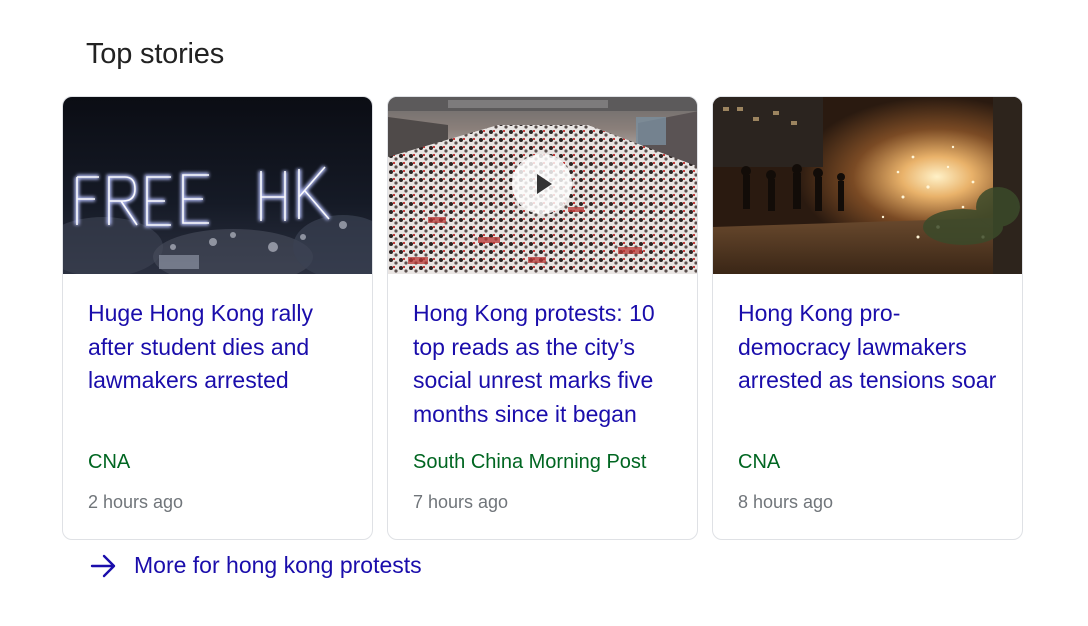 The image size is (1088, 626). I want to click on play-icon, so click(544, 183).